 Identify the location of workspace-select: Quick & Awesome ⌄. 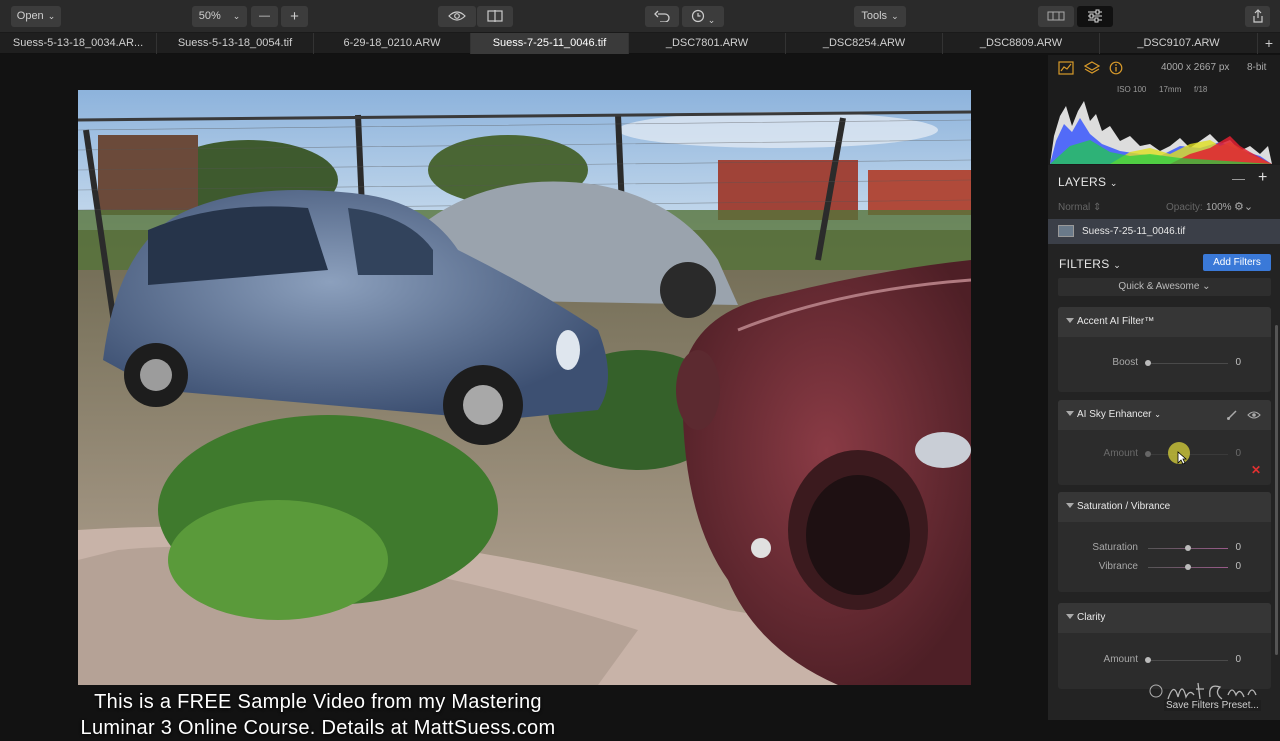
(1164, 287).